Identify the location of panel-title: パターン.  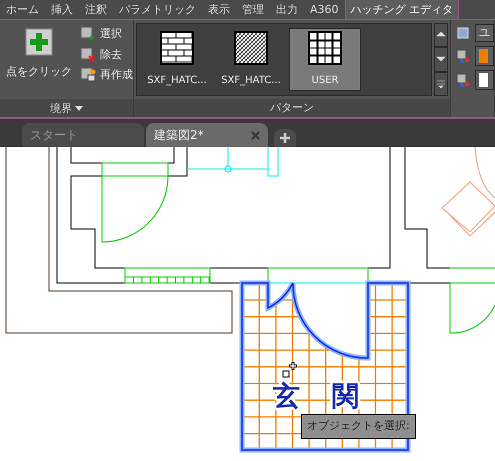
(292, 108).